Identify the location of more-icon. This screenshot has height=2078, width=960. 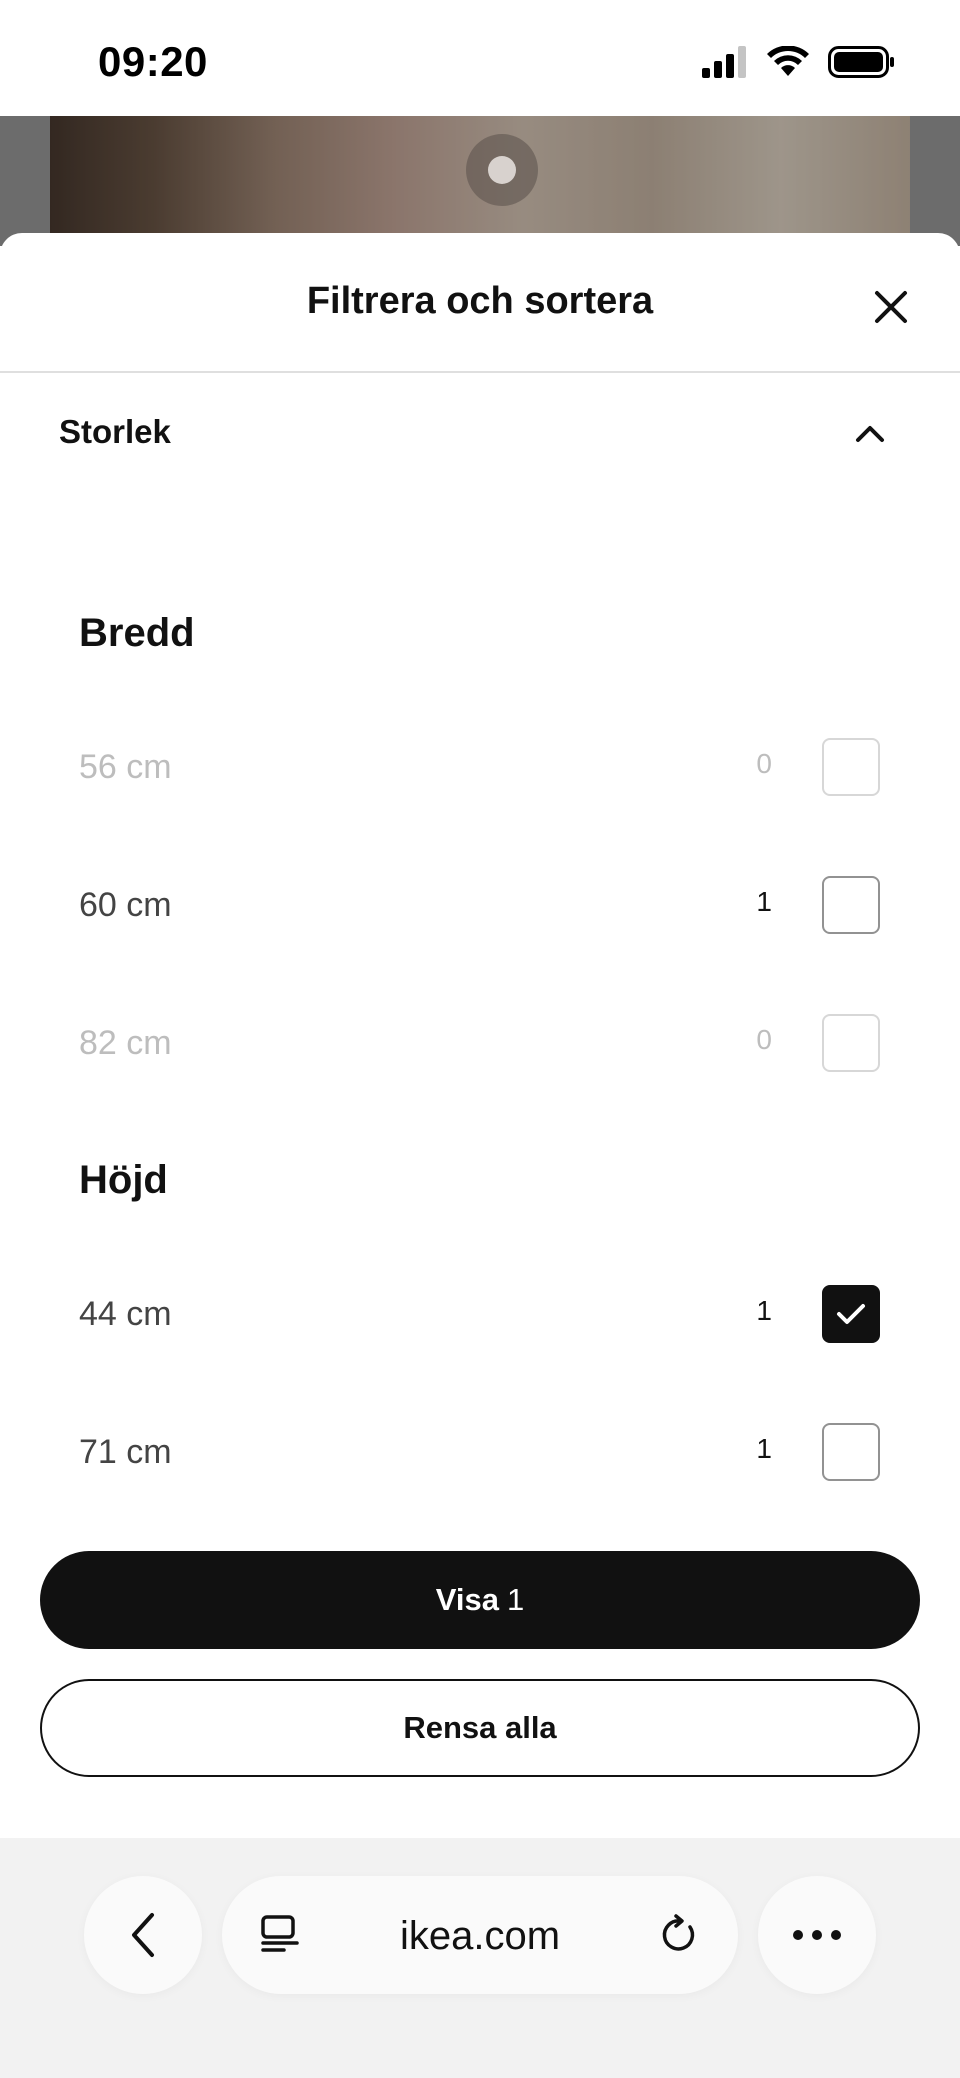
(817, 1935).